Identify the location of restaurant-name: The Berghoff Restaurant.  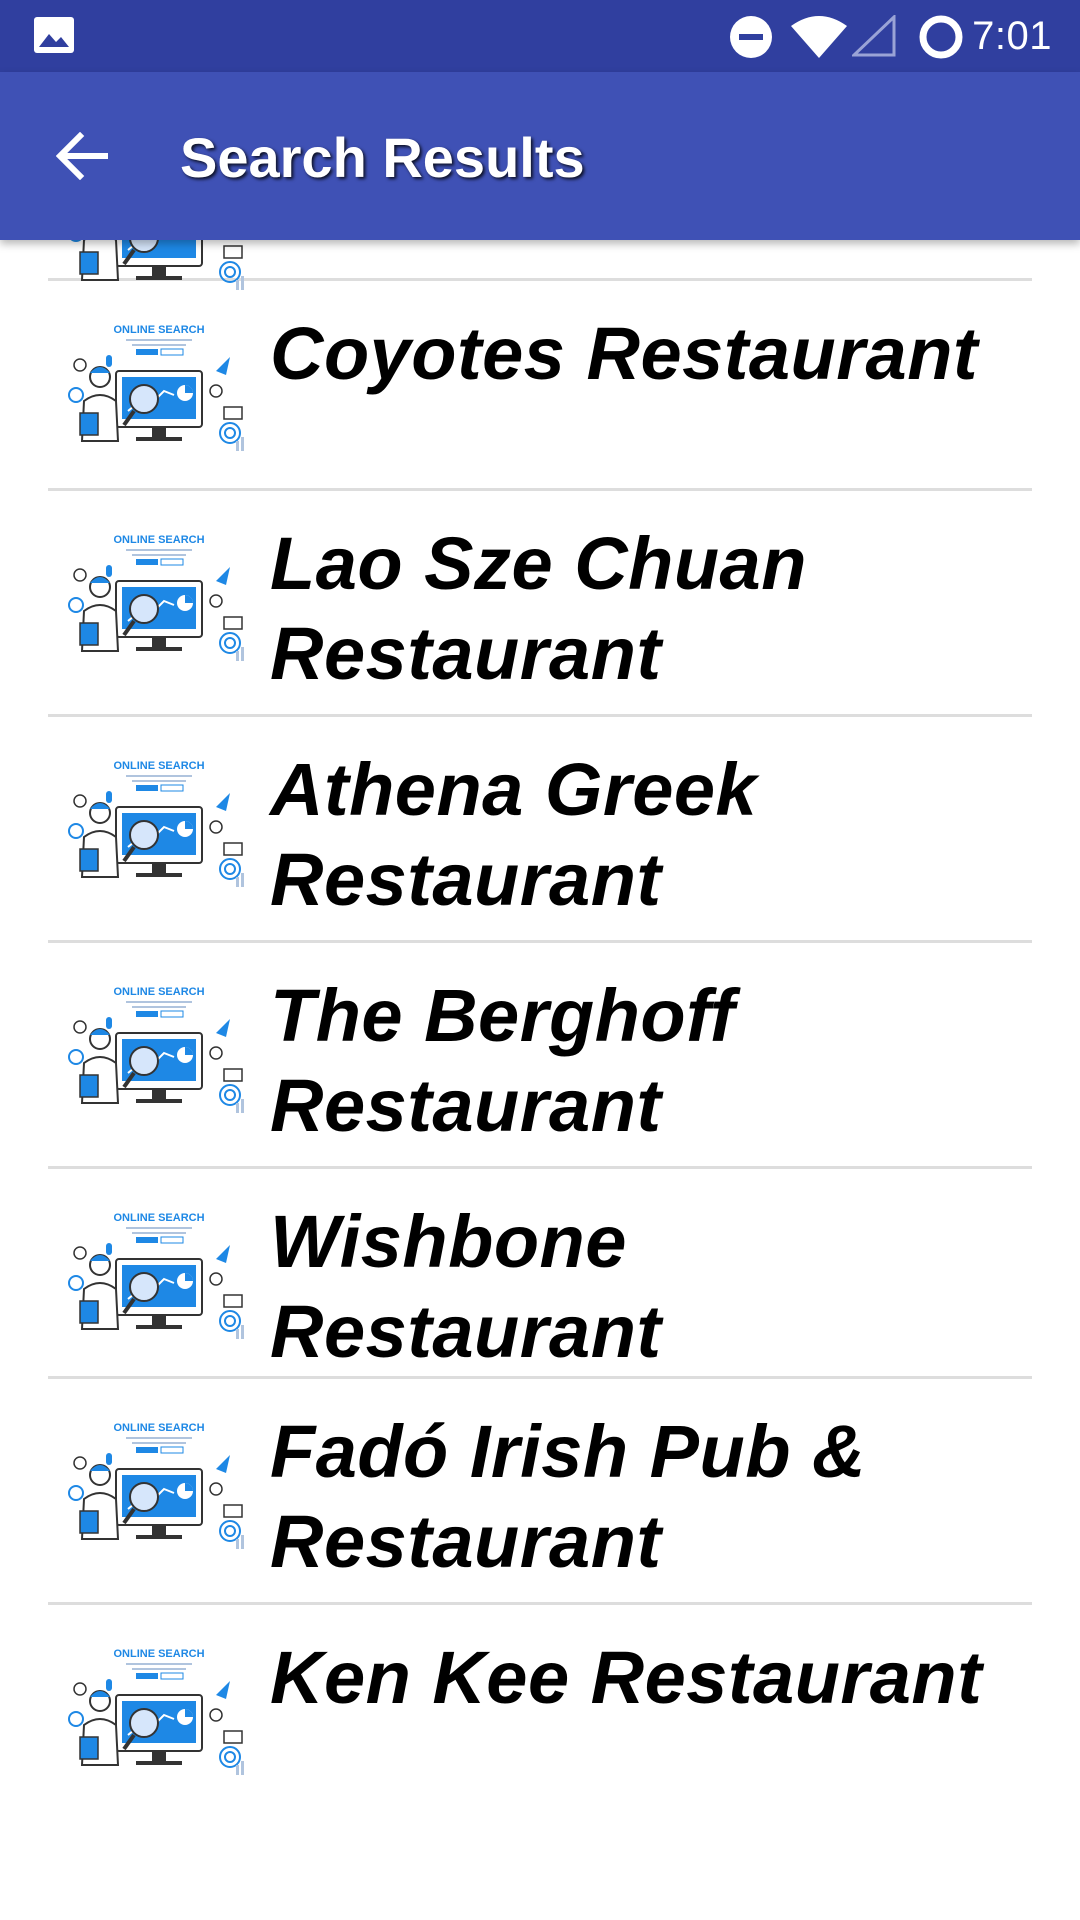
(503, 1060).